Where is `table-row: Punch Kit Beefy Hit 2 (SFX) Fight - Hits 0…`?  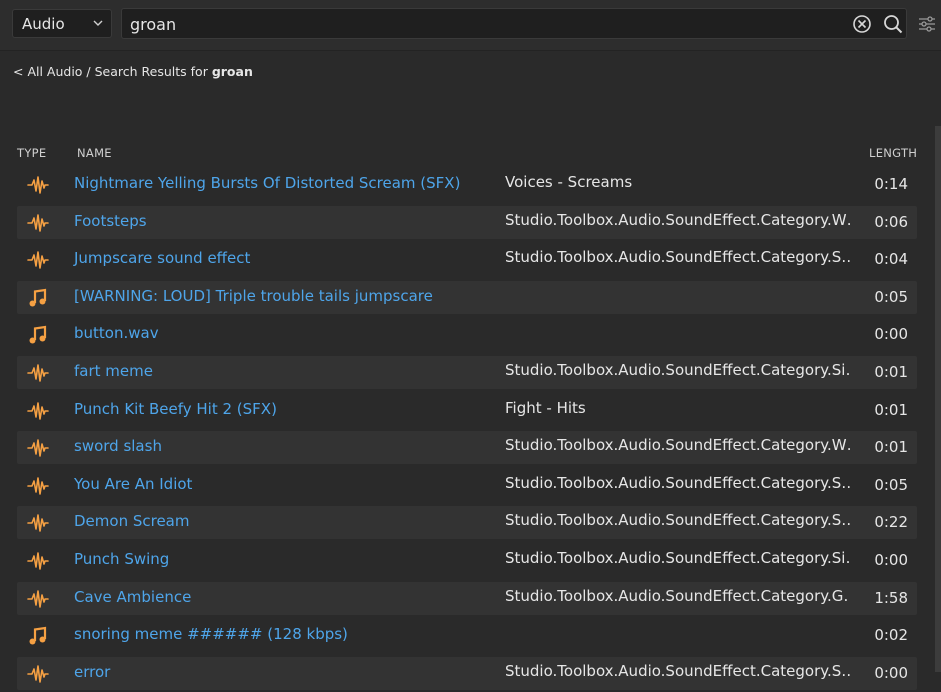
table-row: Punch Kit Beefy Hit 2 (SFX) Fight - Hits 0… is located at coordinates (467, 411).